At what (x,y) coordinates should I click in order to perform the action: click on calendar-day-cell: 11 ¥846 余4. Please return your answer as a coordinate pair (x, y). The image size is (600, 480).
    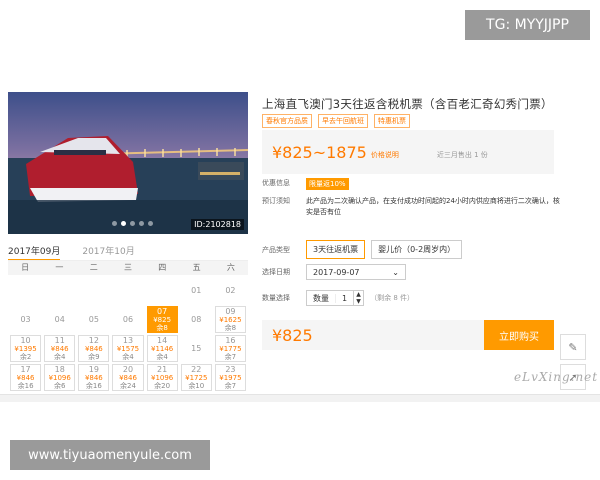
    Looking at the image, I should click on (60, 348).